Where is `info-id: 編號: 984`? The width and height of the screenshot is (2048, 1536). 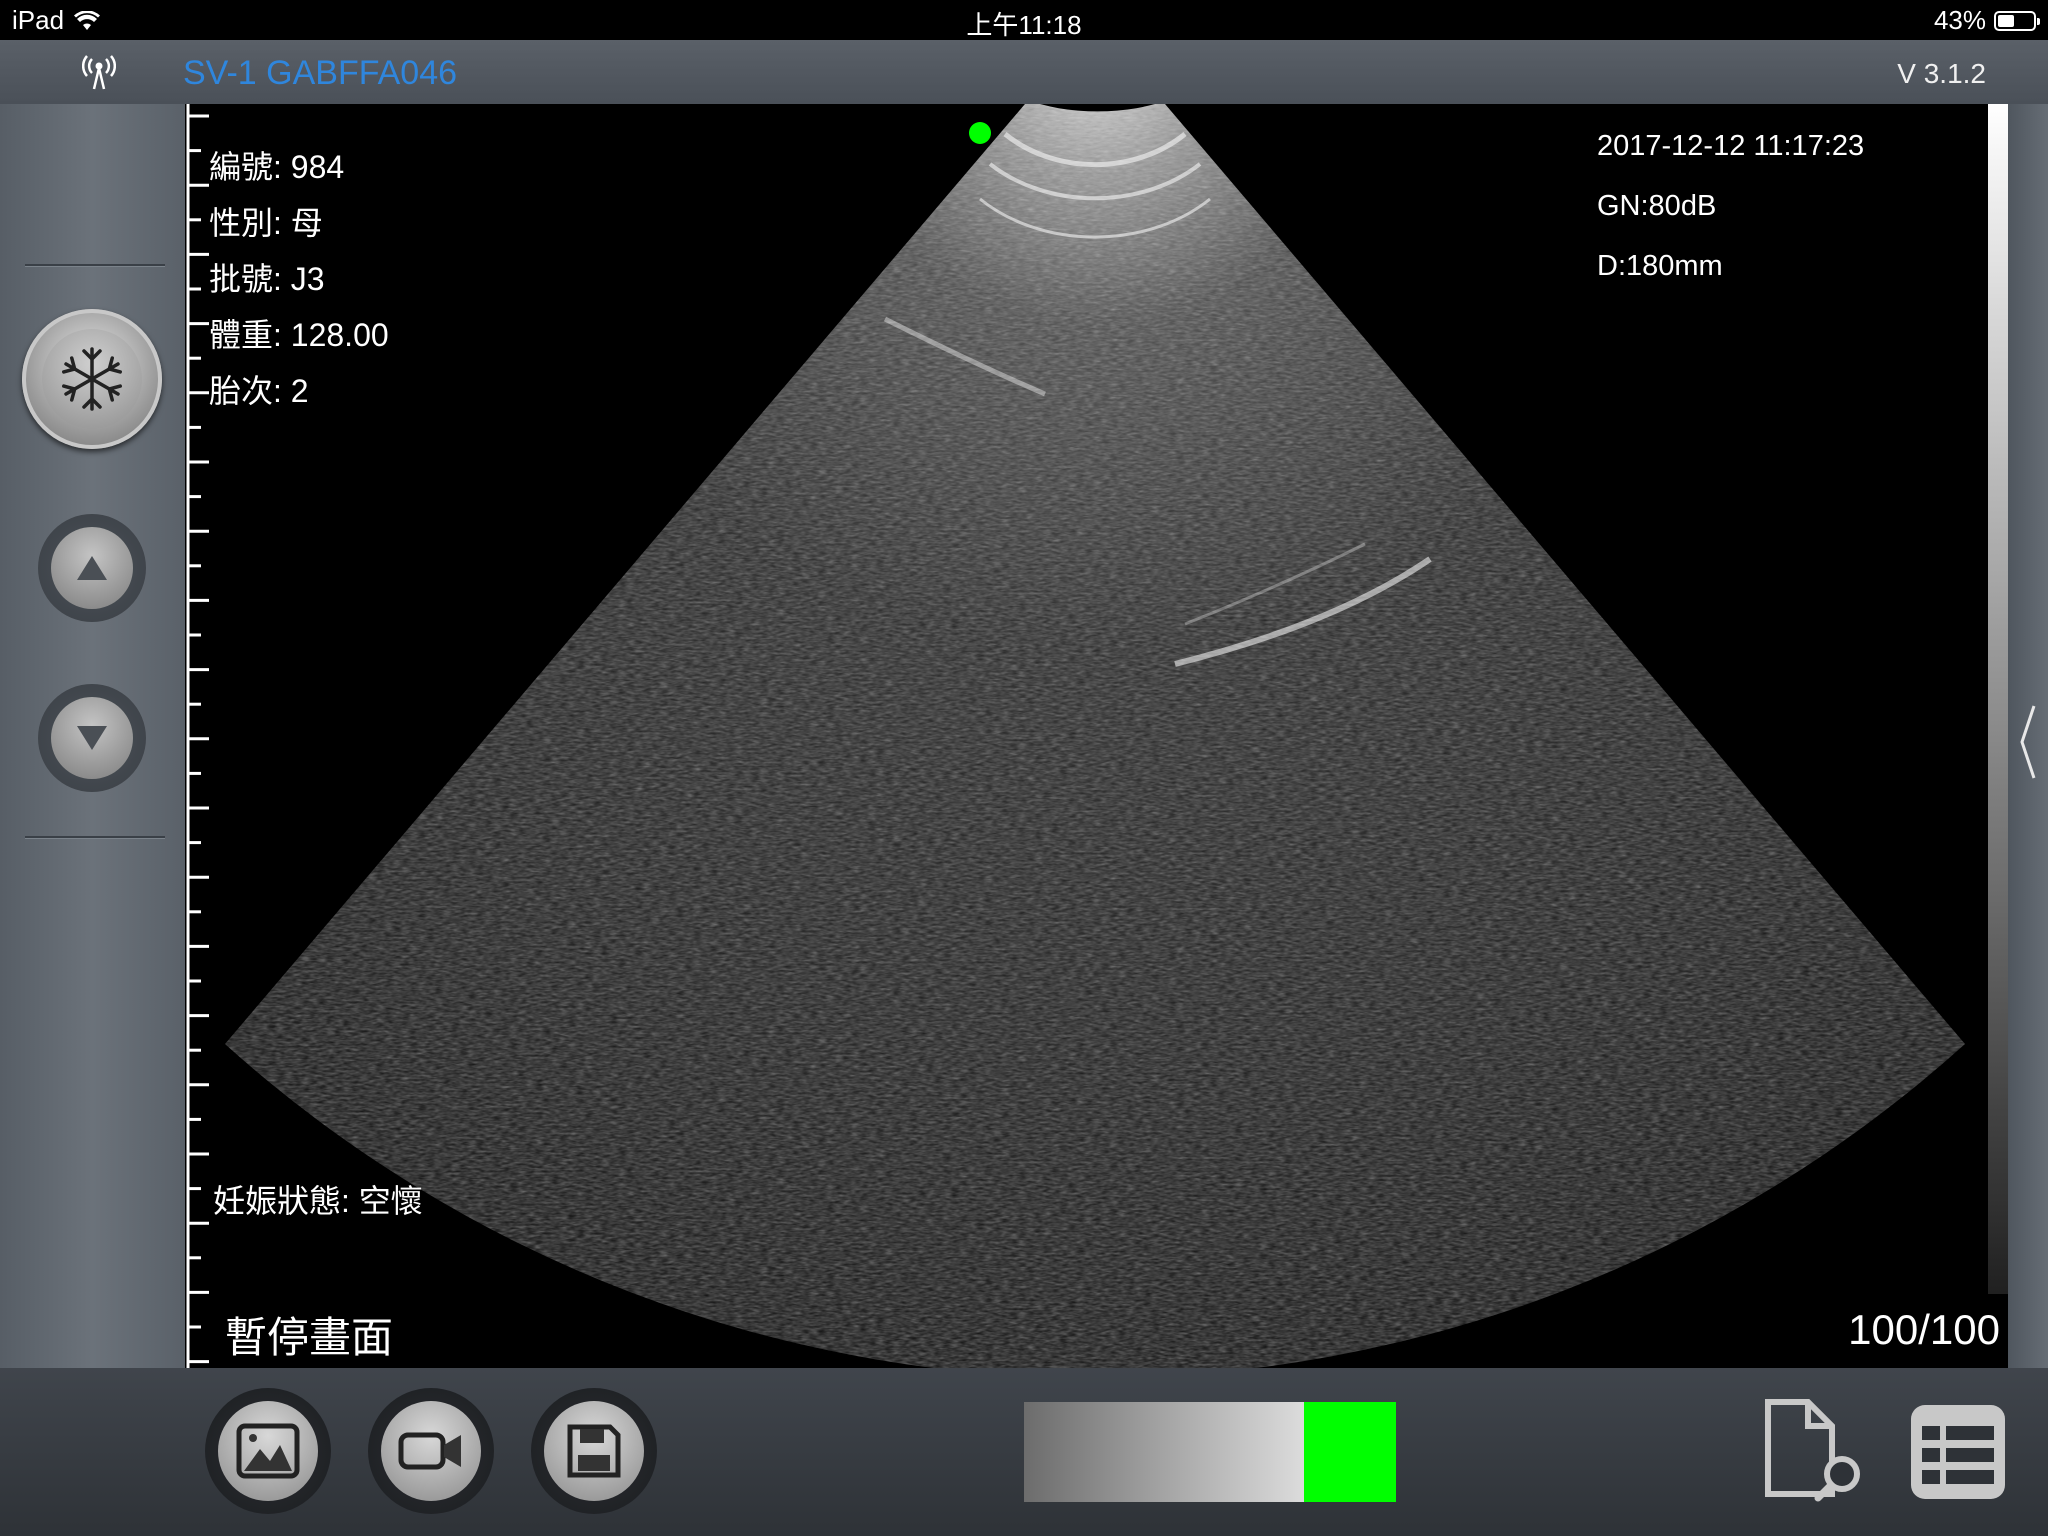 info-id: 編號: 984 is located at coordinates (277, 167).